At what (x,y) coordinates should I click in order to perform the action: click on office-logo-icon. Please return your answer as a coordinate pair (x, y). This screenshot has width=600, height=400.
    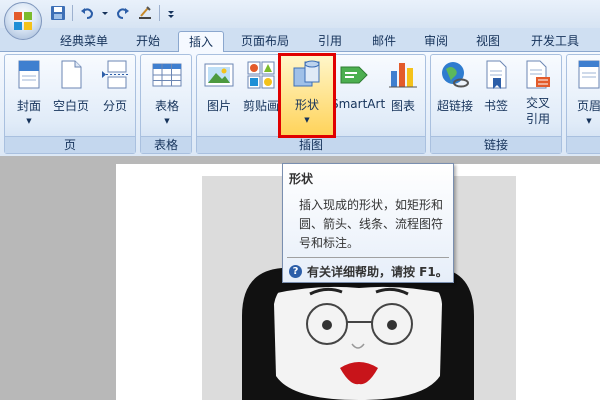
    Looking at the image, I should click on (23, 21).